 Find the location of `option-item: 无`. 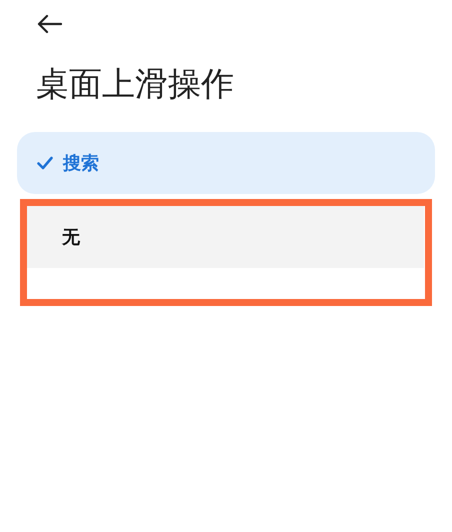

option-item: 无 is located at coordinates (225, 237).